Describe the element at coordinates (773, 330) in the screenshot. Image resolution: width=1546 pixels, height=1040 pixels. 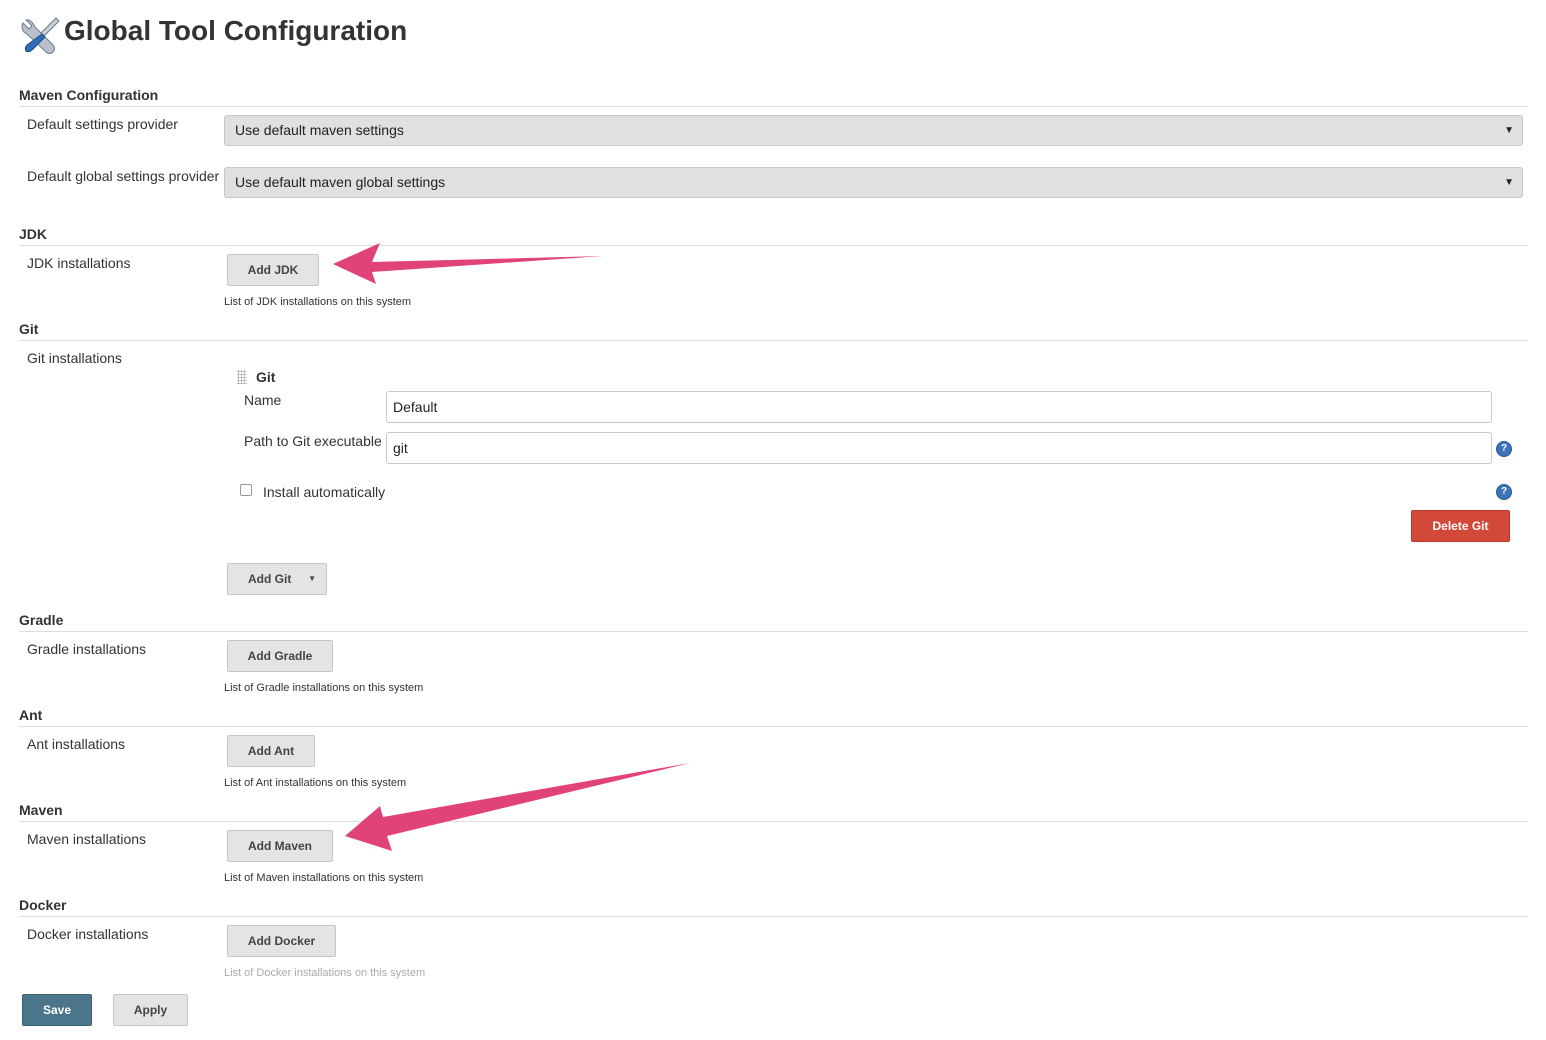
I see `section-heading-git: Git` at that location.